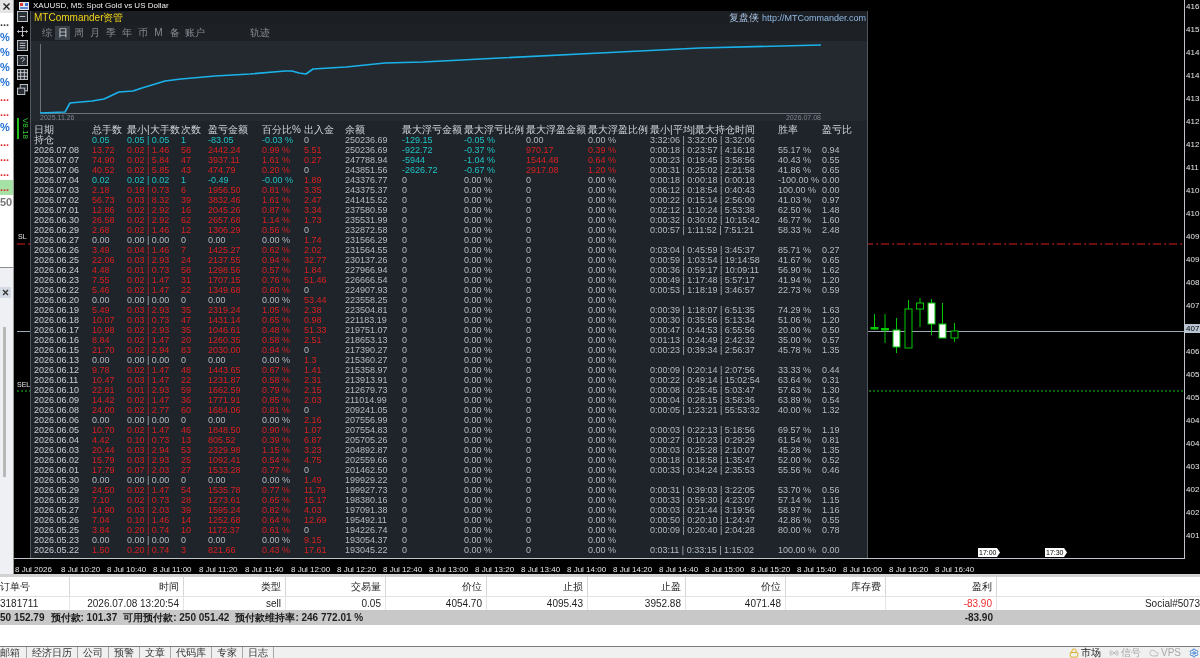  I want to click on scrollbar, so click(4, 402).